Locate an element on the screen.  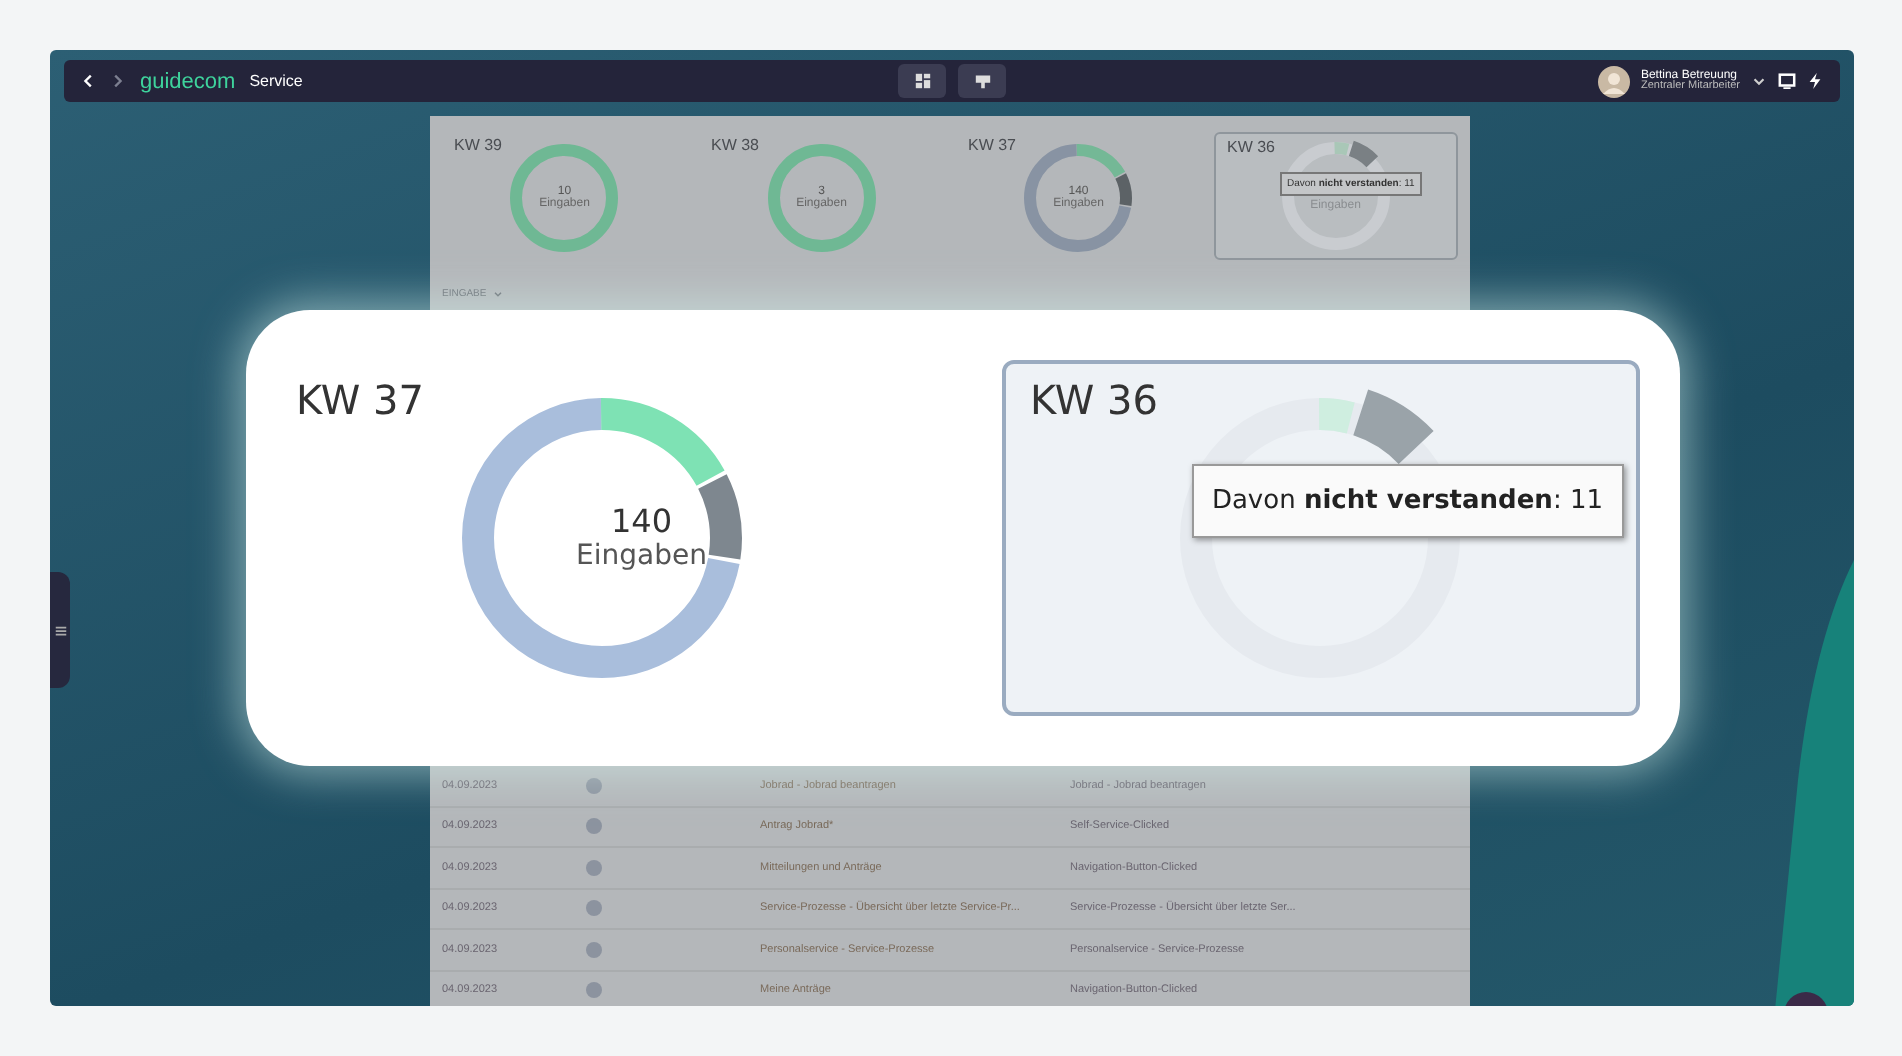
section-title: Service is located at coordinates (276, 81).